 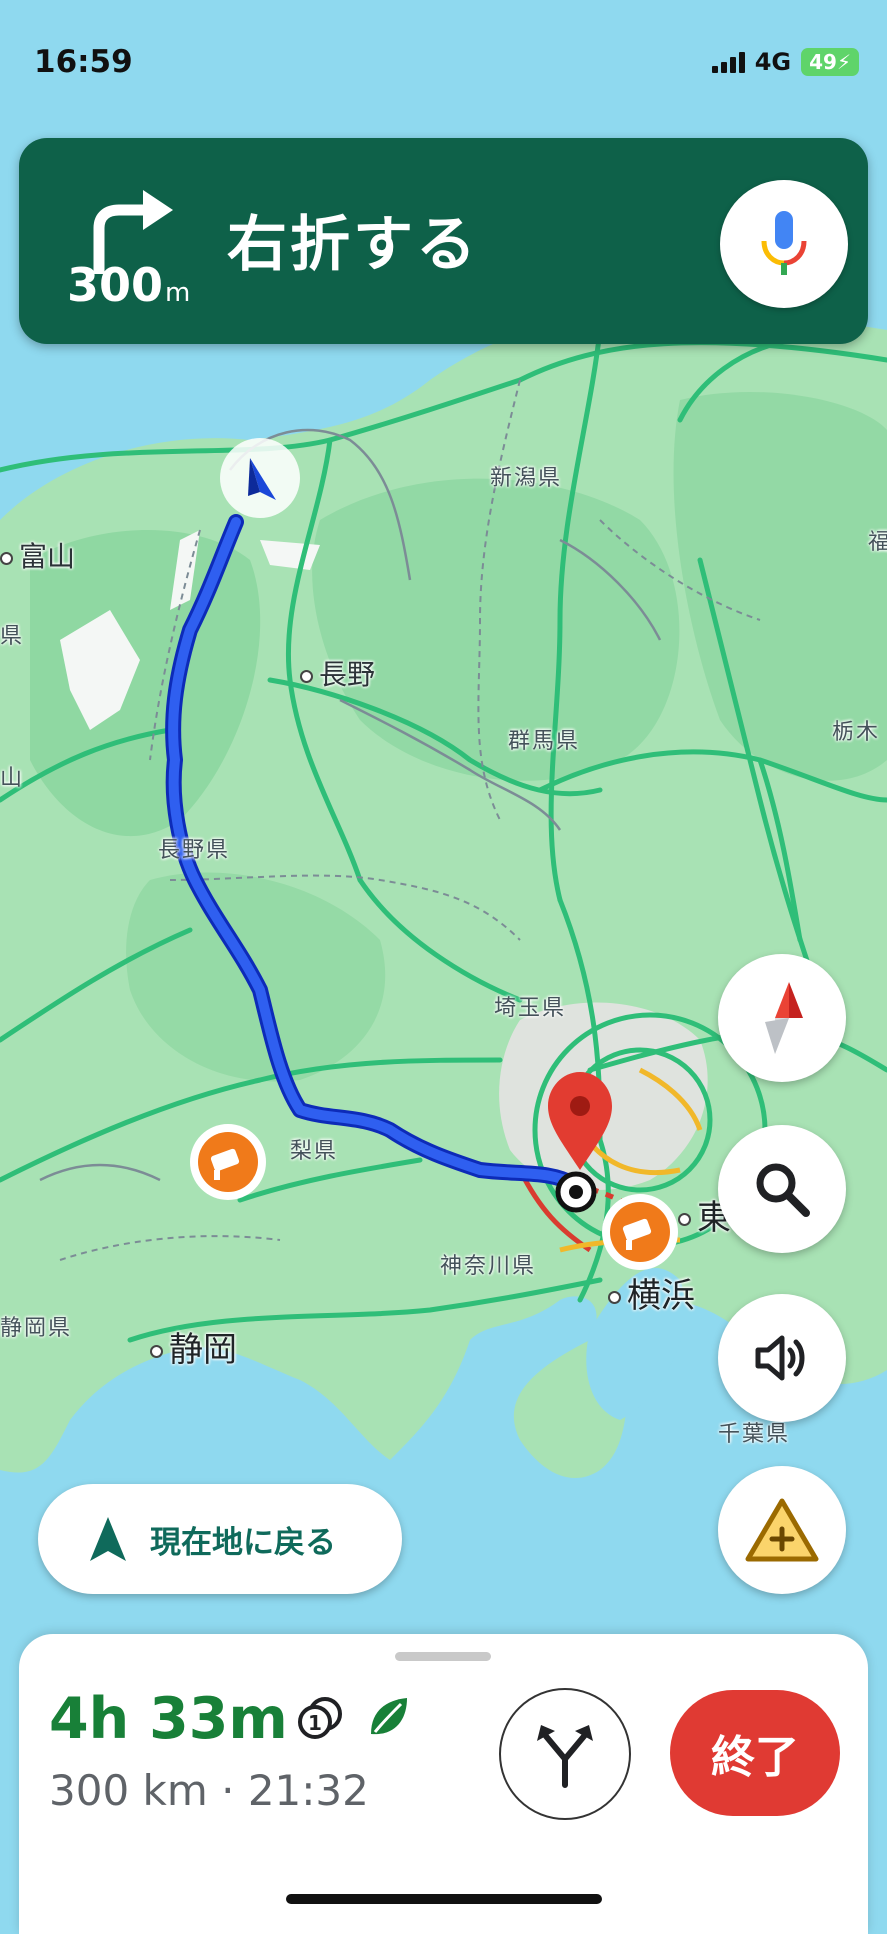 What do you see at coordinates (194, 850) in the screenshot?
I see `map-label-nagano-pref: 長野県` at bounding box center [194, 850].